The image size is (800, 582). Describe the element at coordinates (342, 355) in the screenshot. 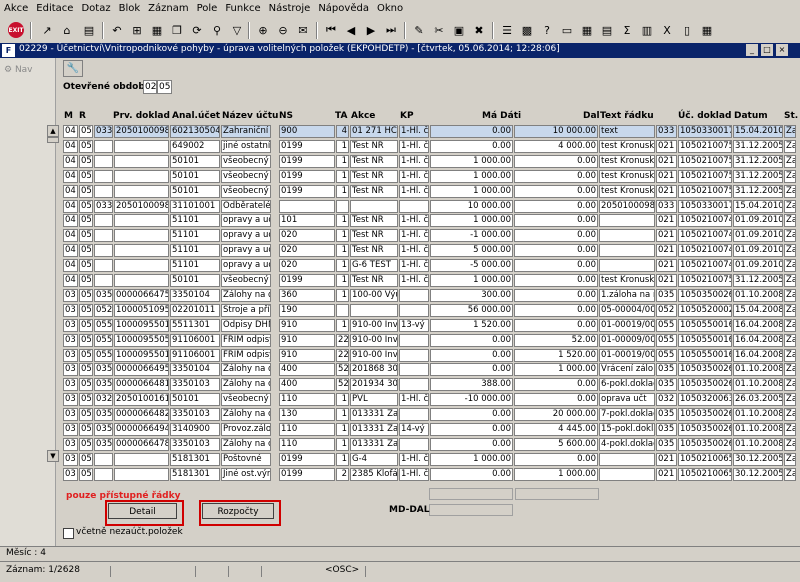

I see `cell-ta: 22` at that location.